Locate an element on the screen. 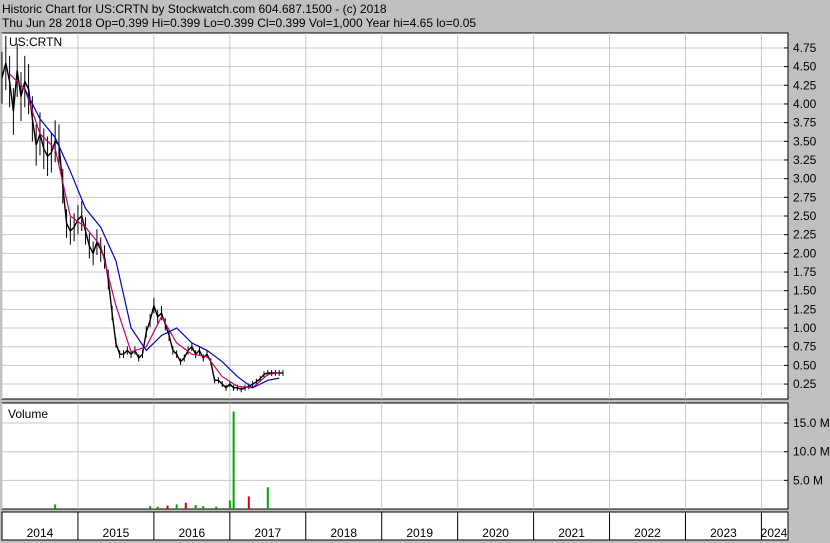  year-tick-label: 2021 is located at coordinates (571, 533).